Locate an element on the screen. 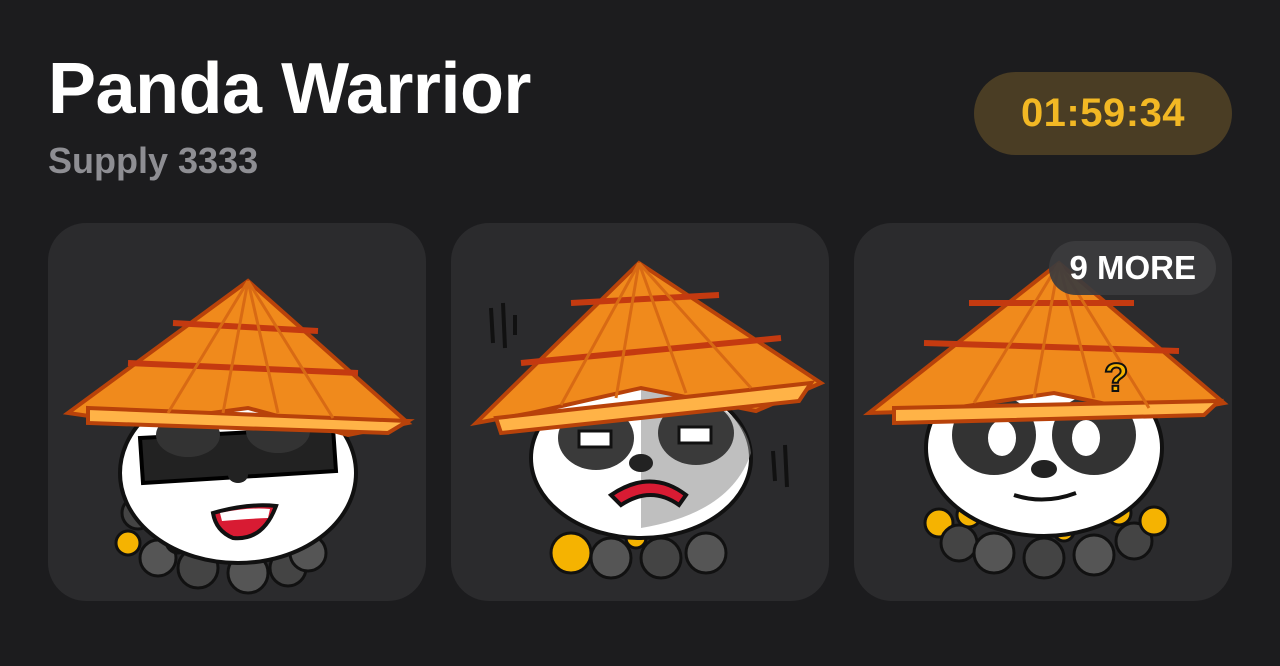 The image size is (1280, 666). panda-grumpy-icon is located at coordinates (647, 420).